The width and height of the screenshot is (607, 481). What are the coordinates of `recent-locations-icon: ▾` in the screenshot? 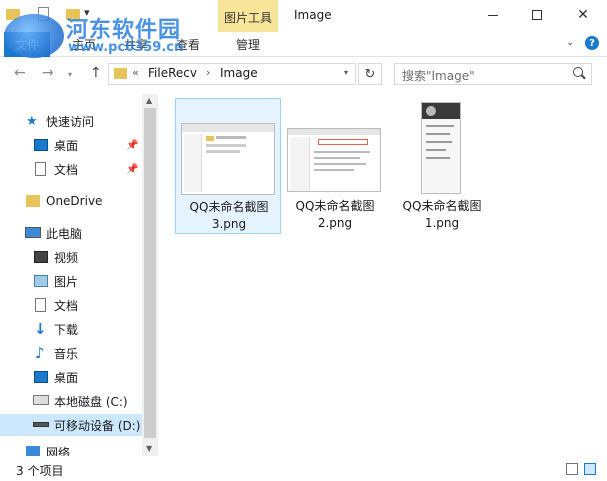 It's located at (70, 74).